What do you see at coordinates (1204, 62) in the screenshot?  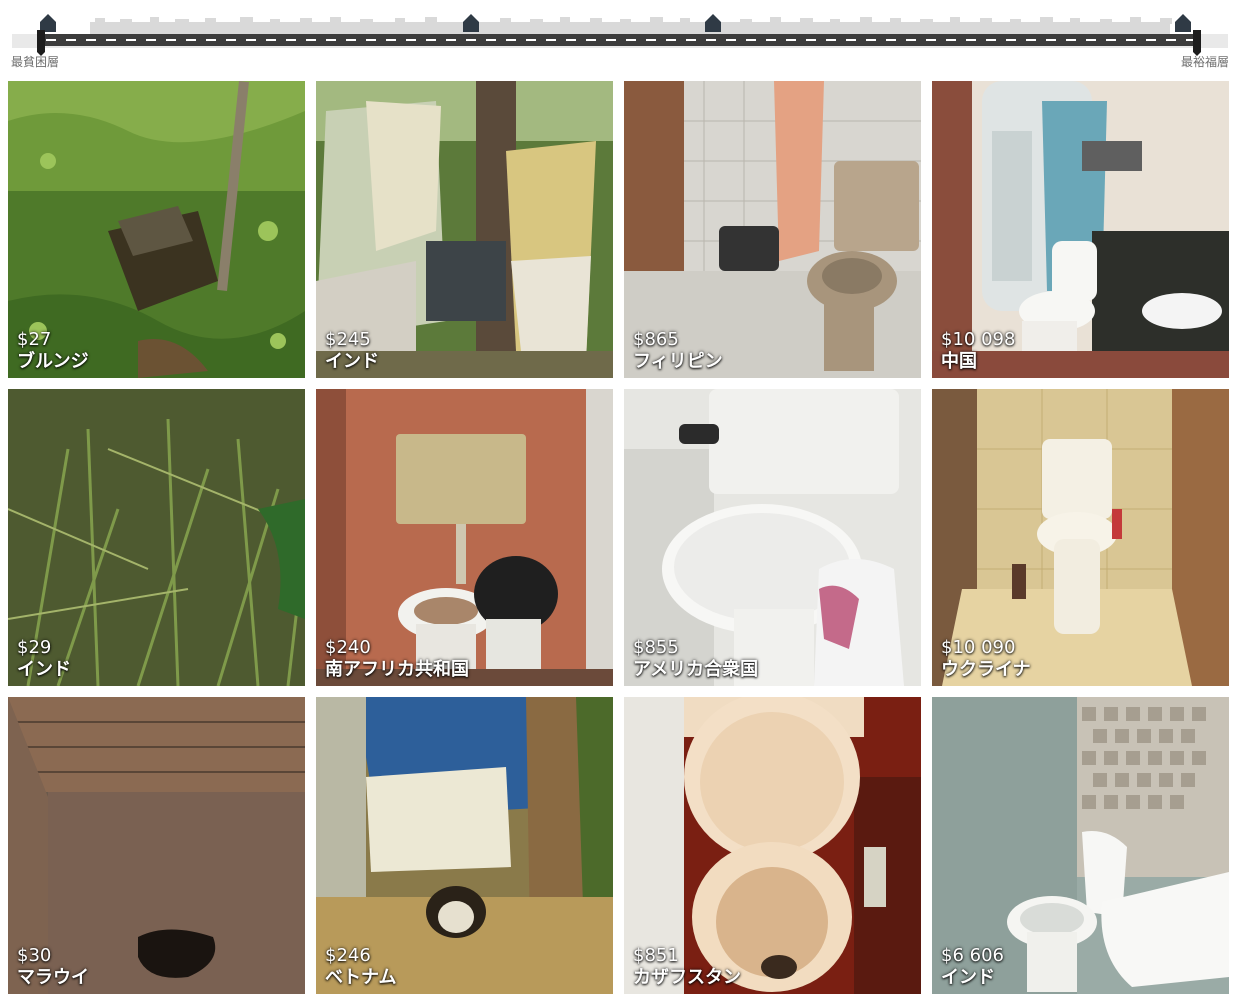 I see `label-richest: 最裕福層` at bounding box center [1204, 62].